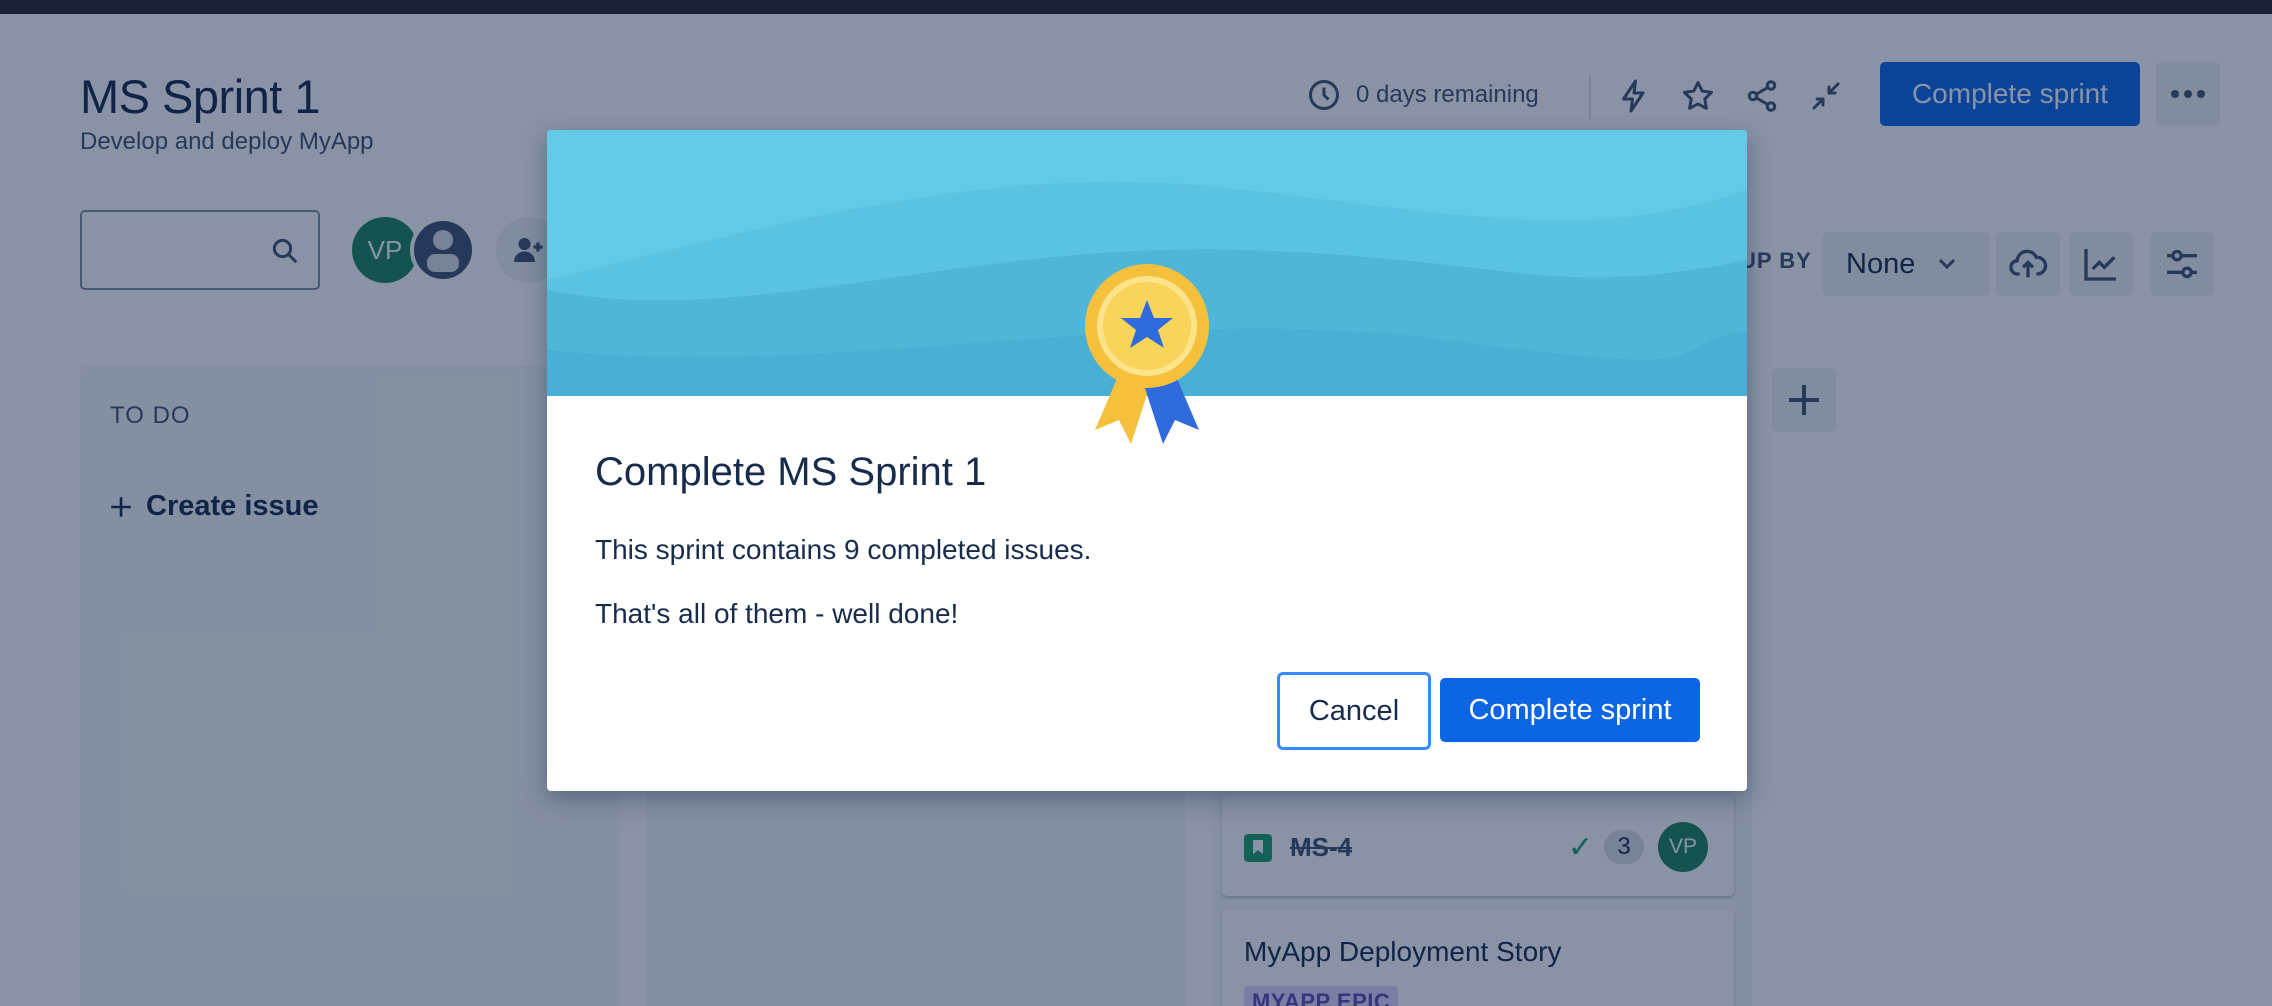  I want to click on award-medal-icon, so click(1147, 354).